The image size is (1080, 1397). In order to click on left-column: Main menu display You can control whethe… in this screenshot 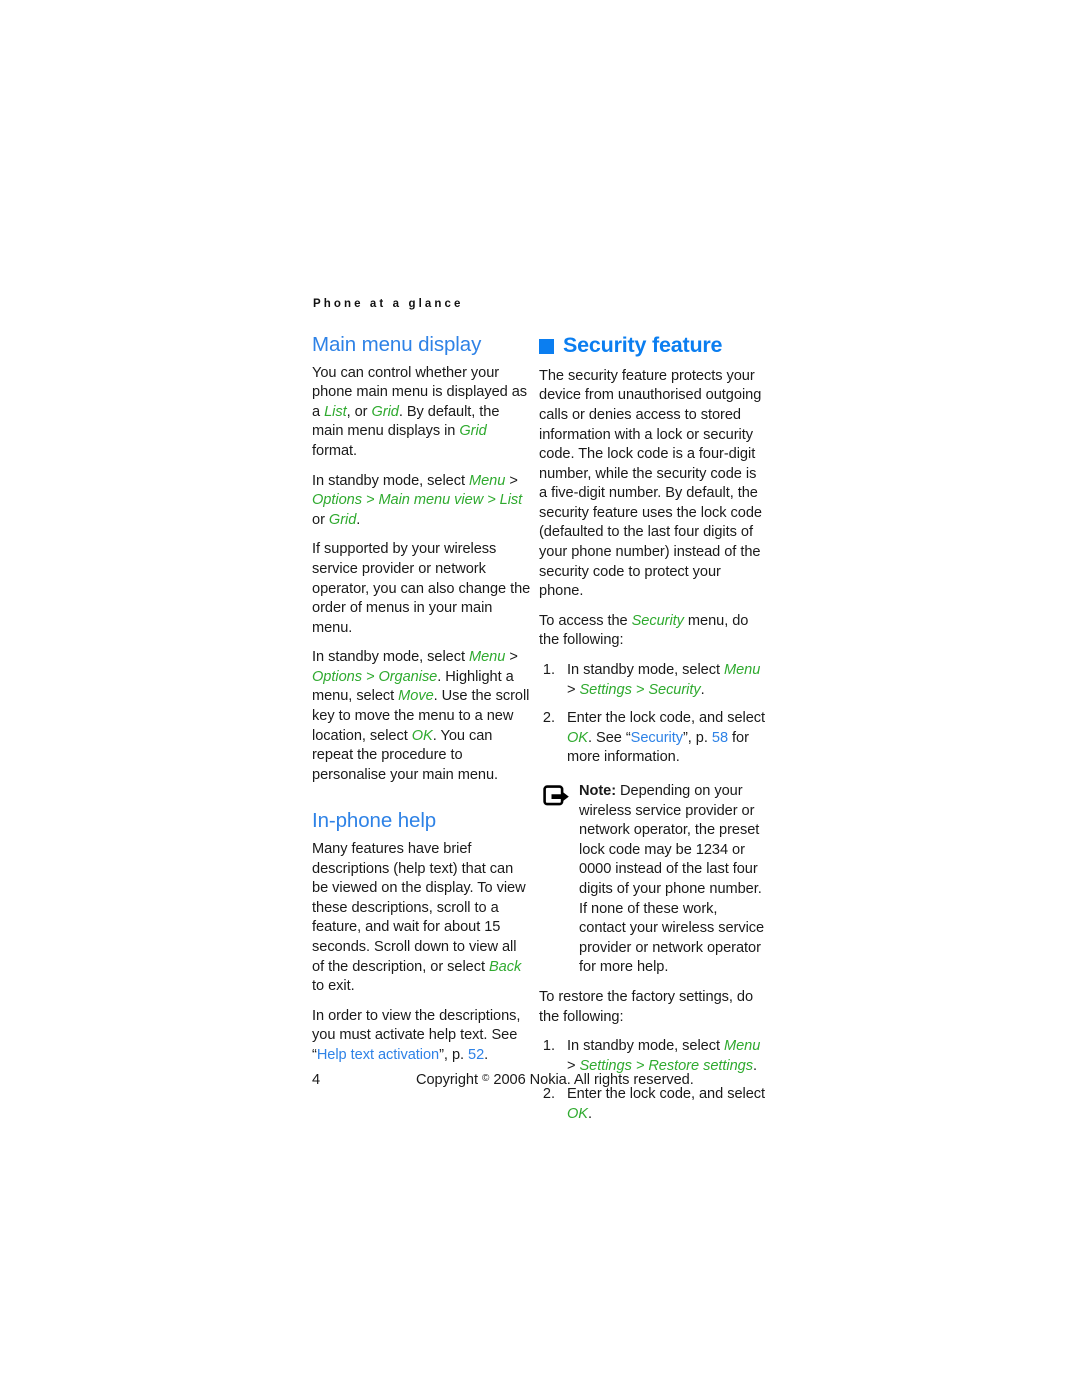, I will do `click(422, 699)`.